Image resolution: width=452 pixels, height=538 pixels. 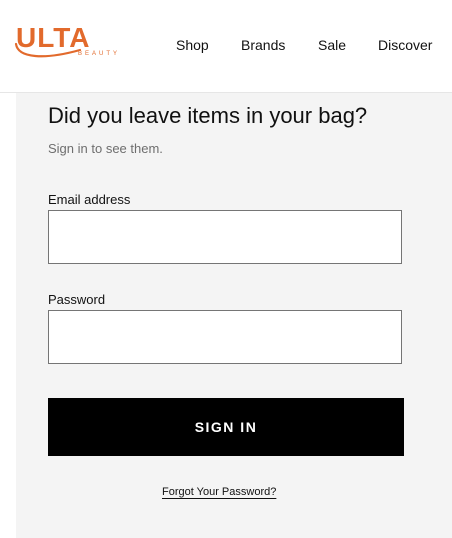 I want to click on nav-brands: Brands, so click(x=263, y=45).